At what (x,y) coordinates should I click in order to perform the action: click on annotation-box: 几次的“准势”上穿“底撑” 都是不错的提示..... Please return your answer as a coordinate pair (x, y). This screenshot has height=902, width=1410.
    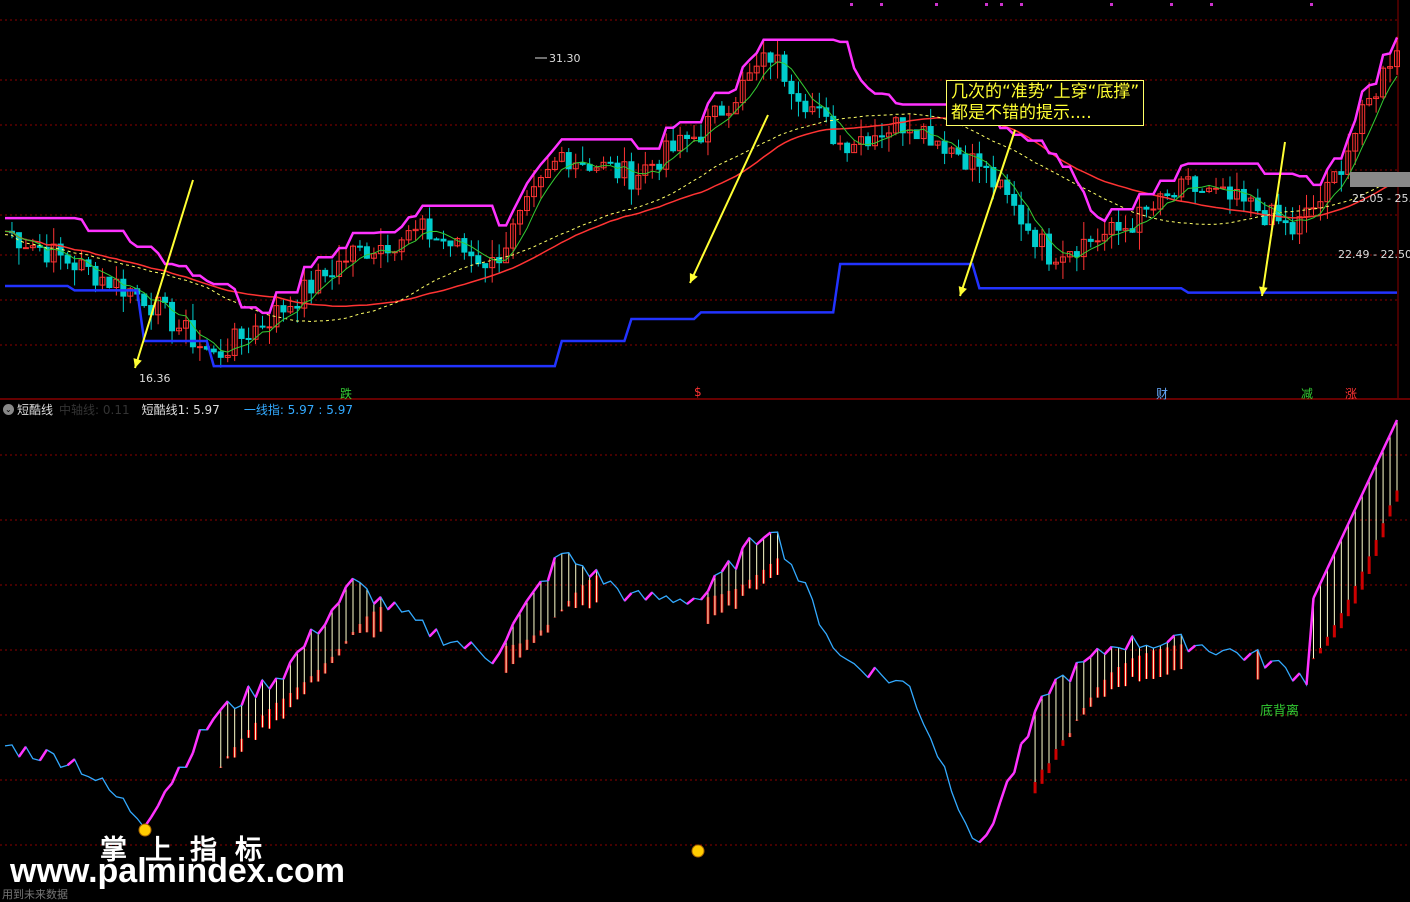
    Looking at the image, I should click on (1045, 103).